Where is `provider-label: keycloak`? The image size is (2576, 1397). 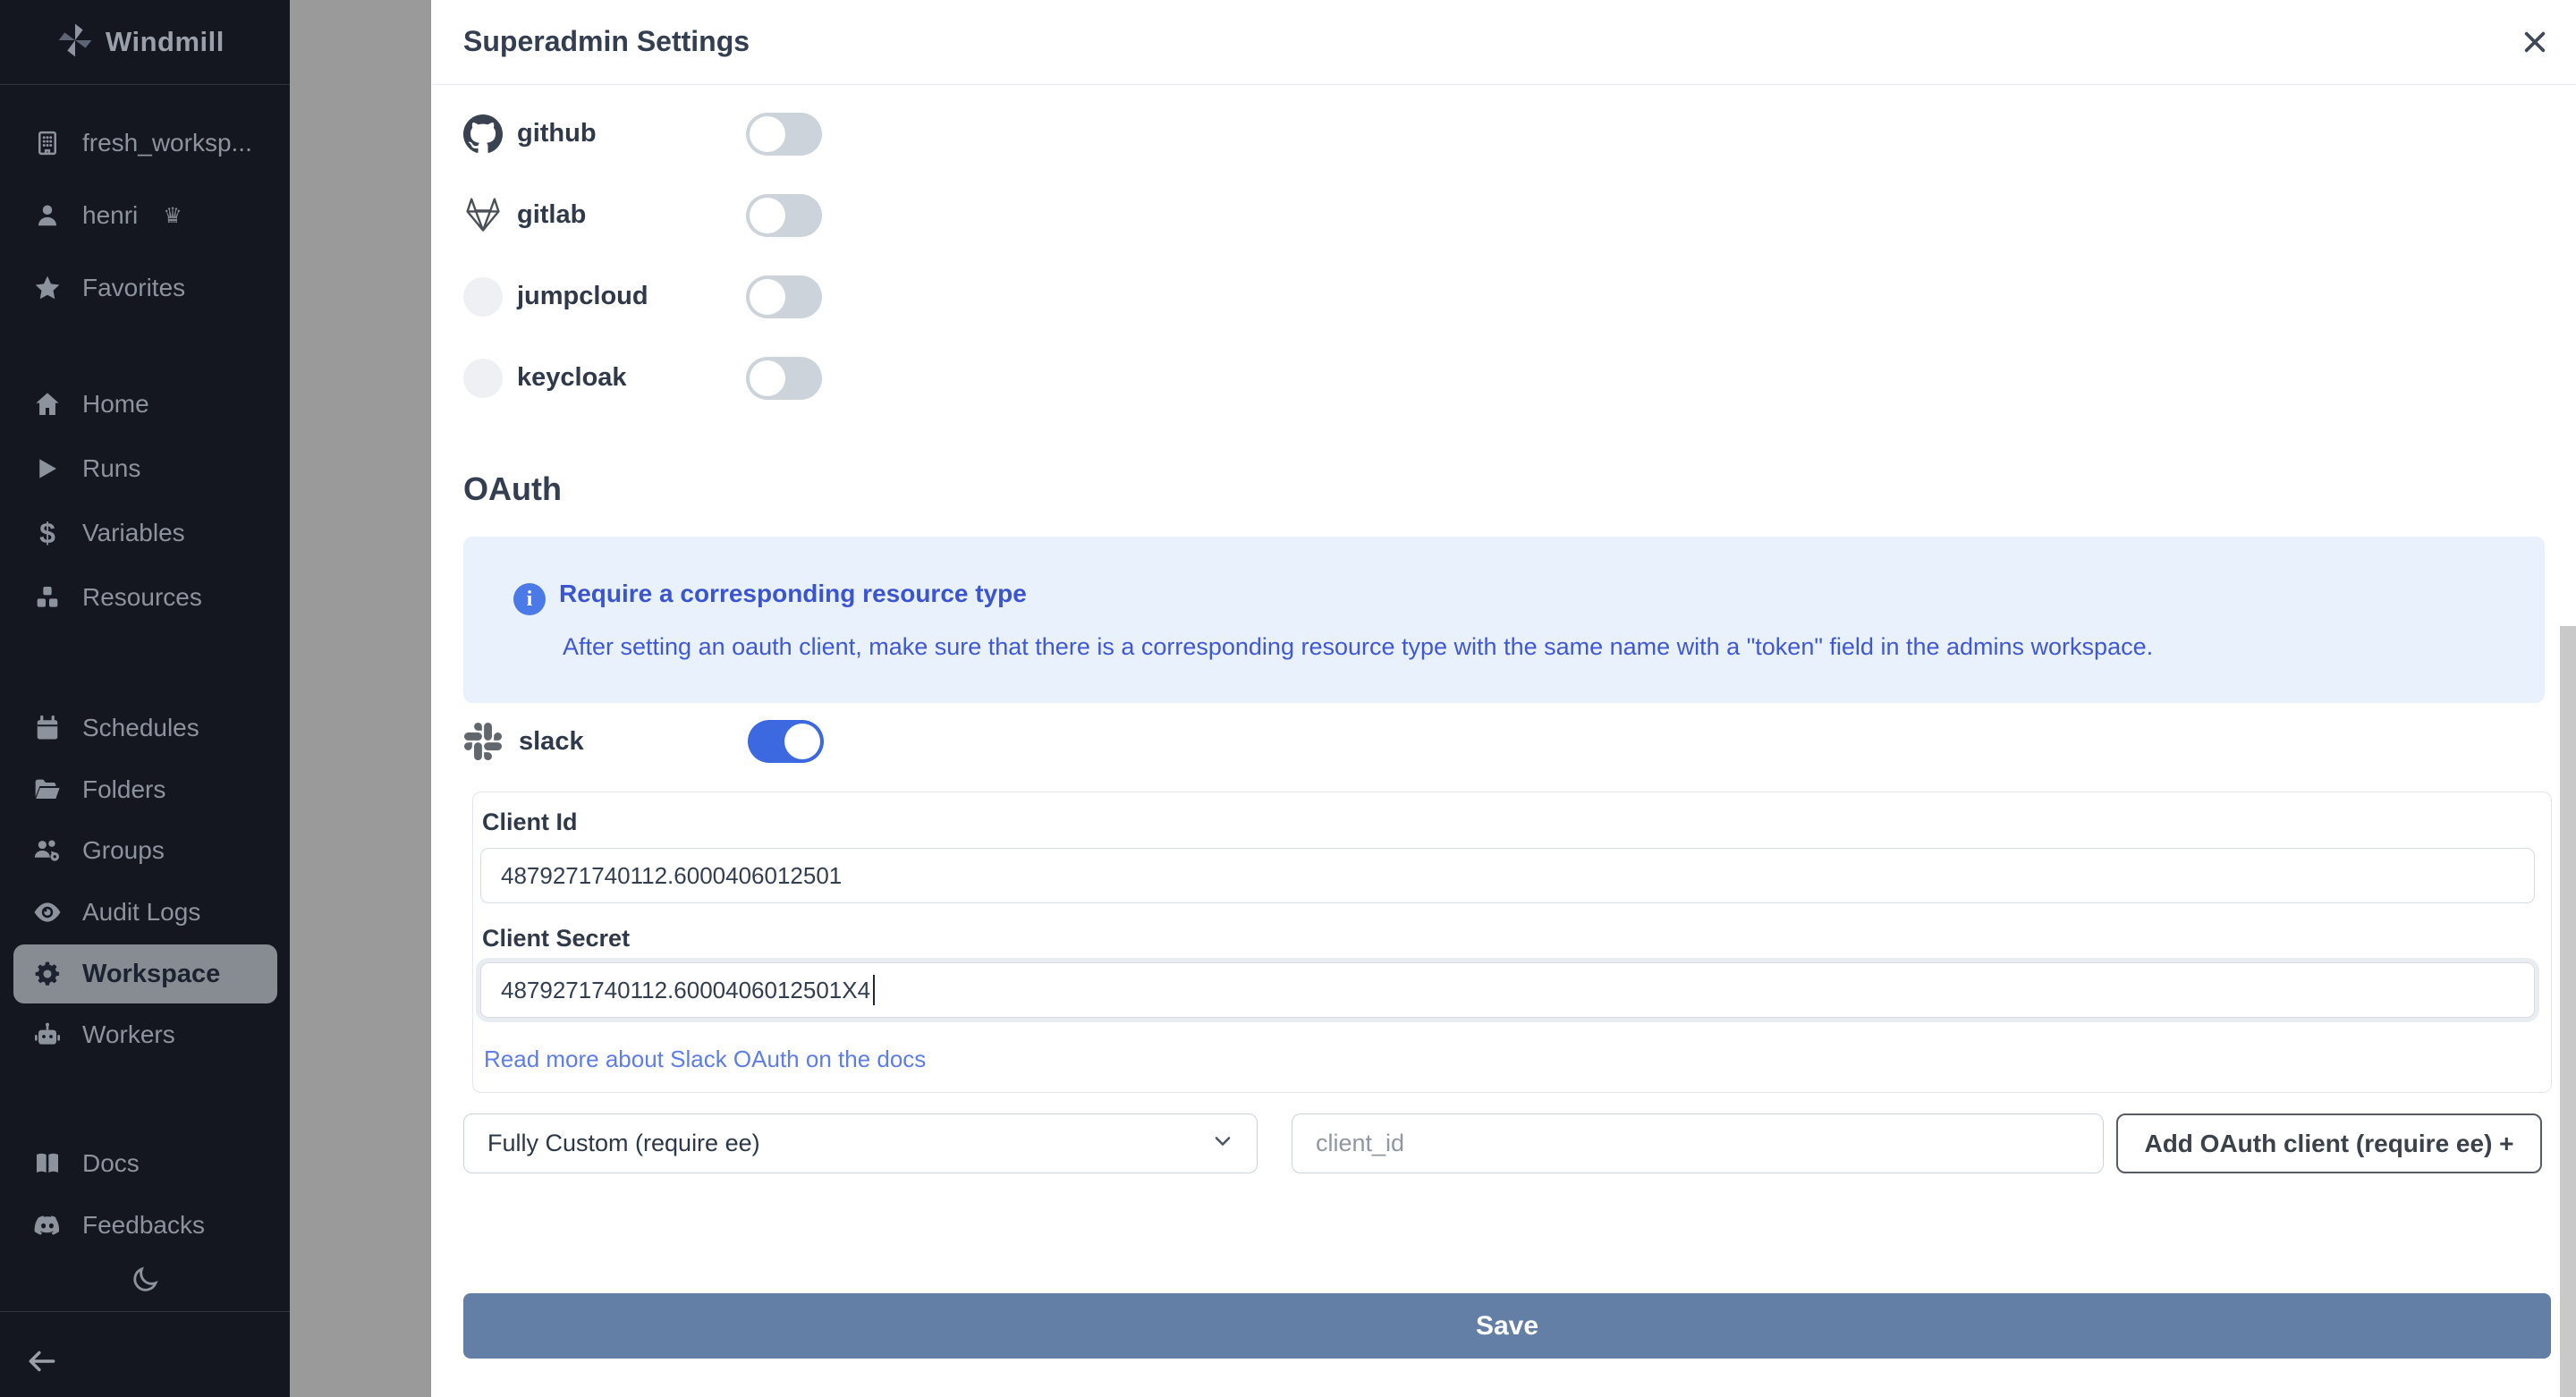
provider-label: keycloak is located at coordinates (572, 377).